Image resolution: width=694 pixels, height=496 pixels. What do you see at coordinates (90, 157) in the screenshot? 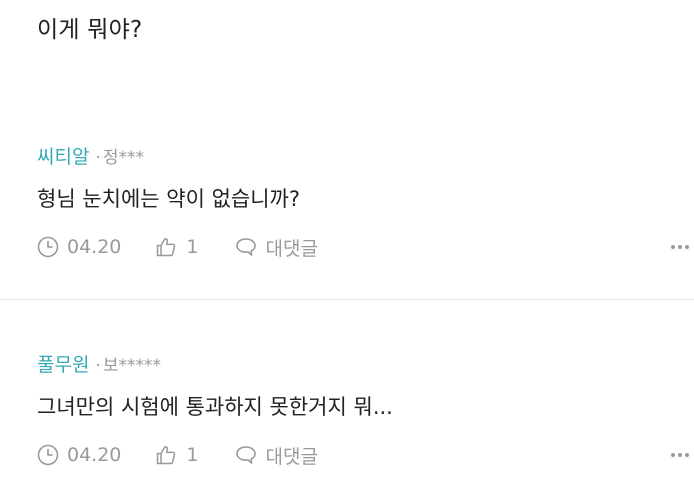
I see `comment-meta: 씨티알 · 정***` at bounding box center [90, 157].